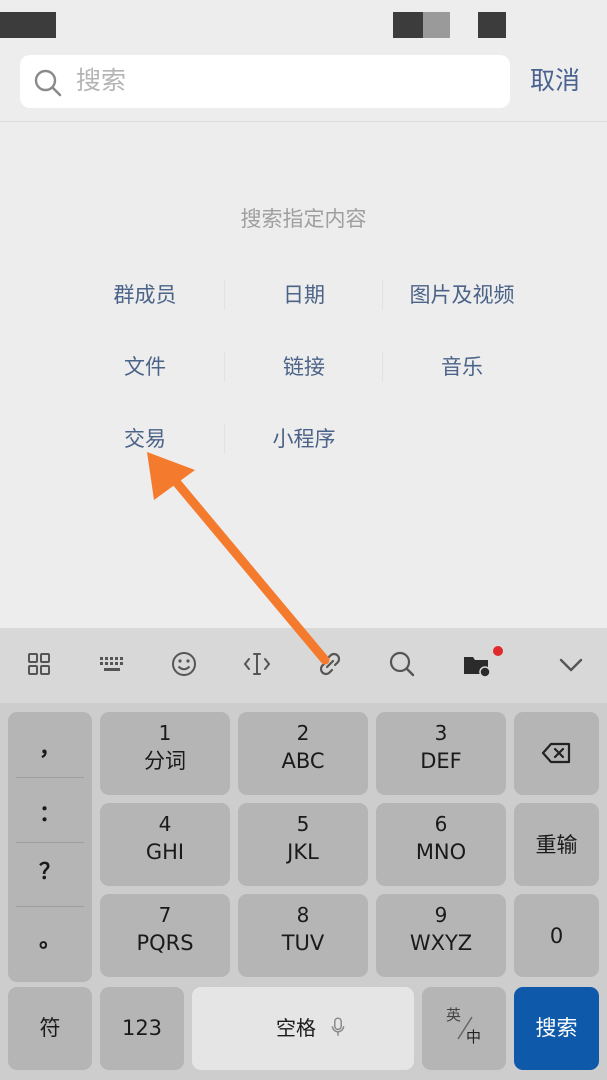  I want to click on key-8: 8 TUV, so click(303, 935).